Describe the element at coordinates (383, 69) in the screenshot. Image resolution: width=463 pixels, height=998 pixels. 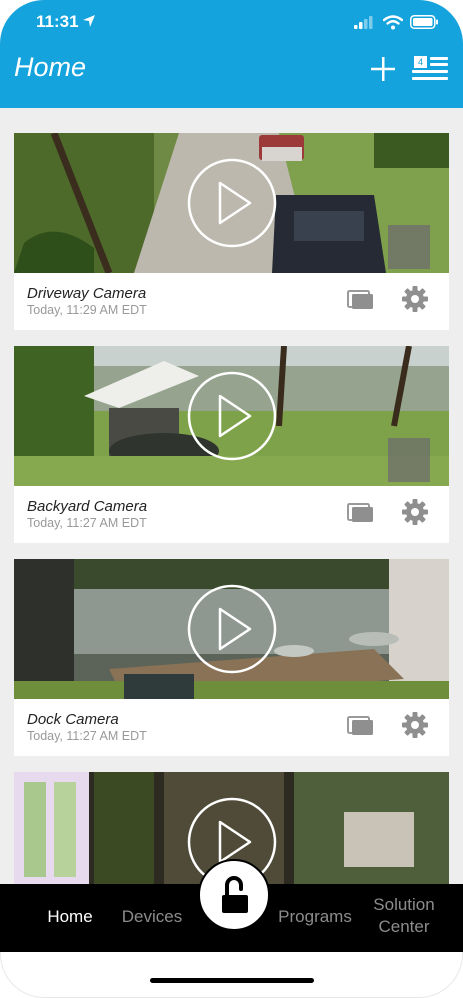
I see `plus-icon` at that location.